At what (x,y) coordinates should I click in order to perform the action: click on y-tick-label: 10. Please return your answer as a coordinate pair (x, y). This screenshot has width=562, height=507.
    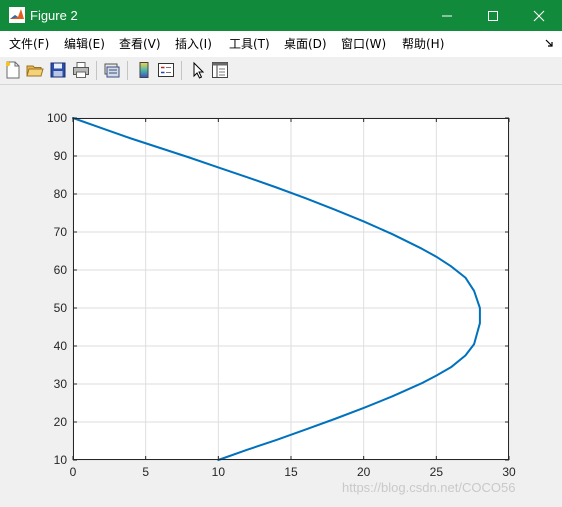
    Looking at the image, I should click on (61, 460).